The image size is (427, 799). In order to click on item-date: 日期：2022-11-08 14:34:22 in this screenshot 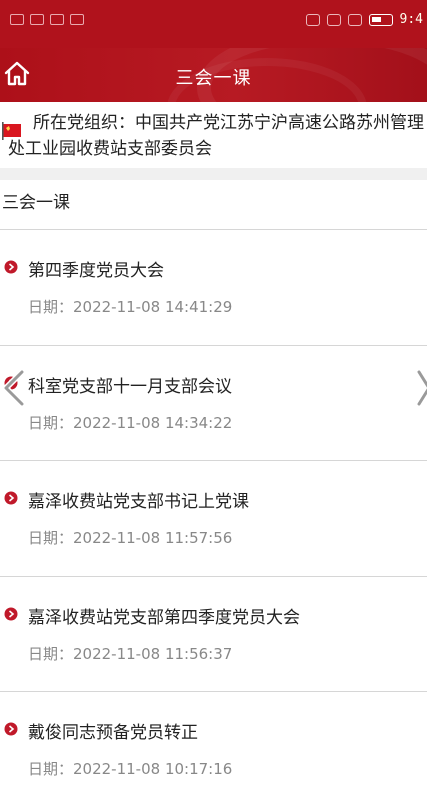, I will do `click(130, 422)`.